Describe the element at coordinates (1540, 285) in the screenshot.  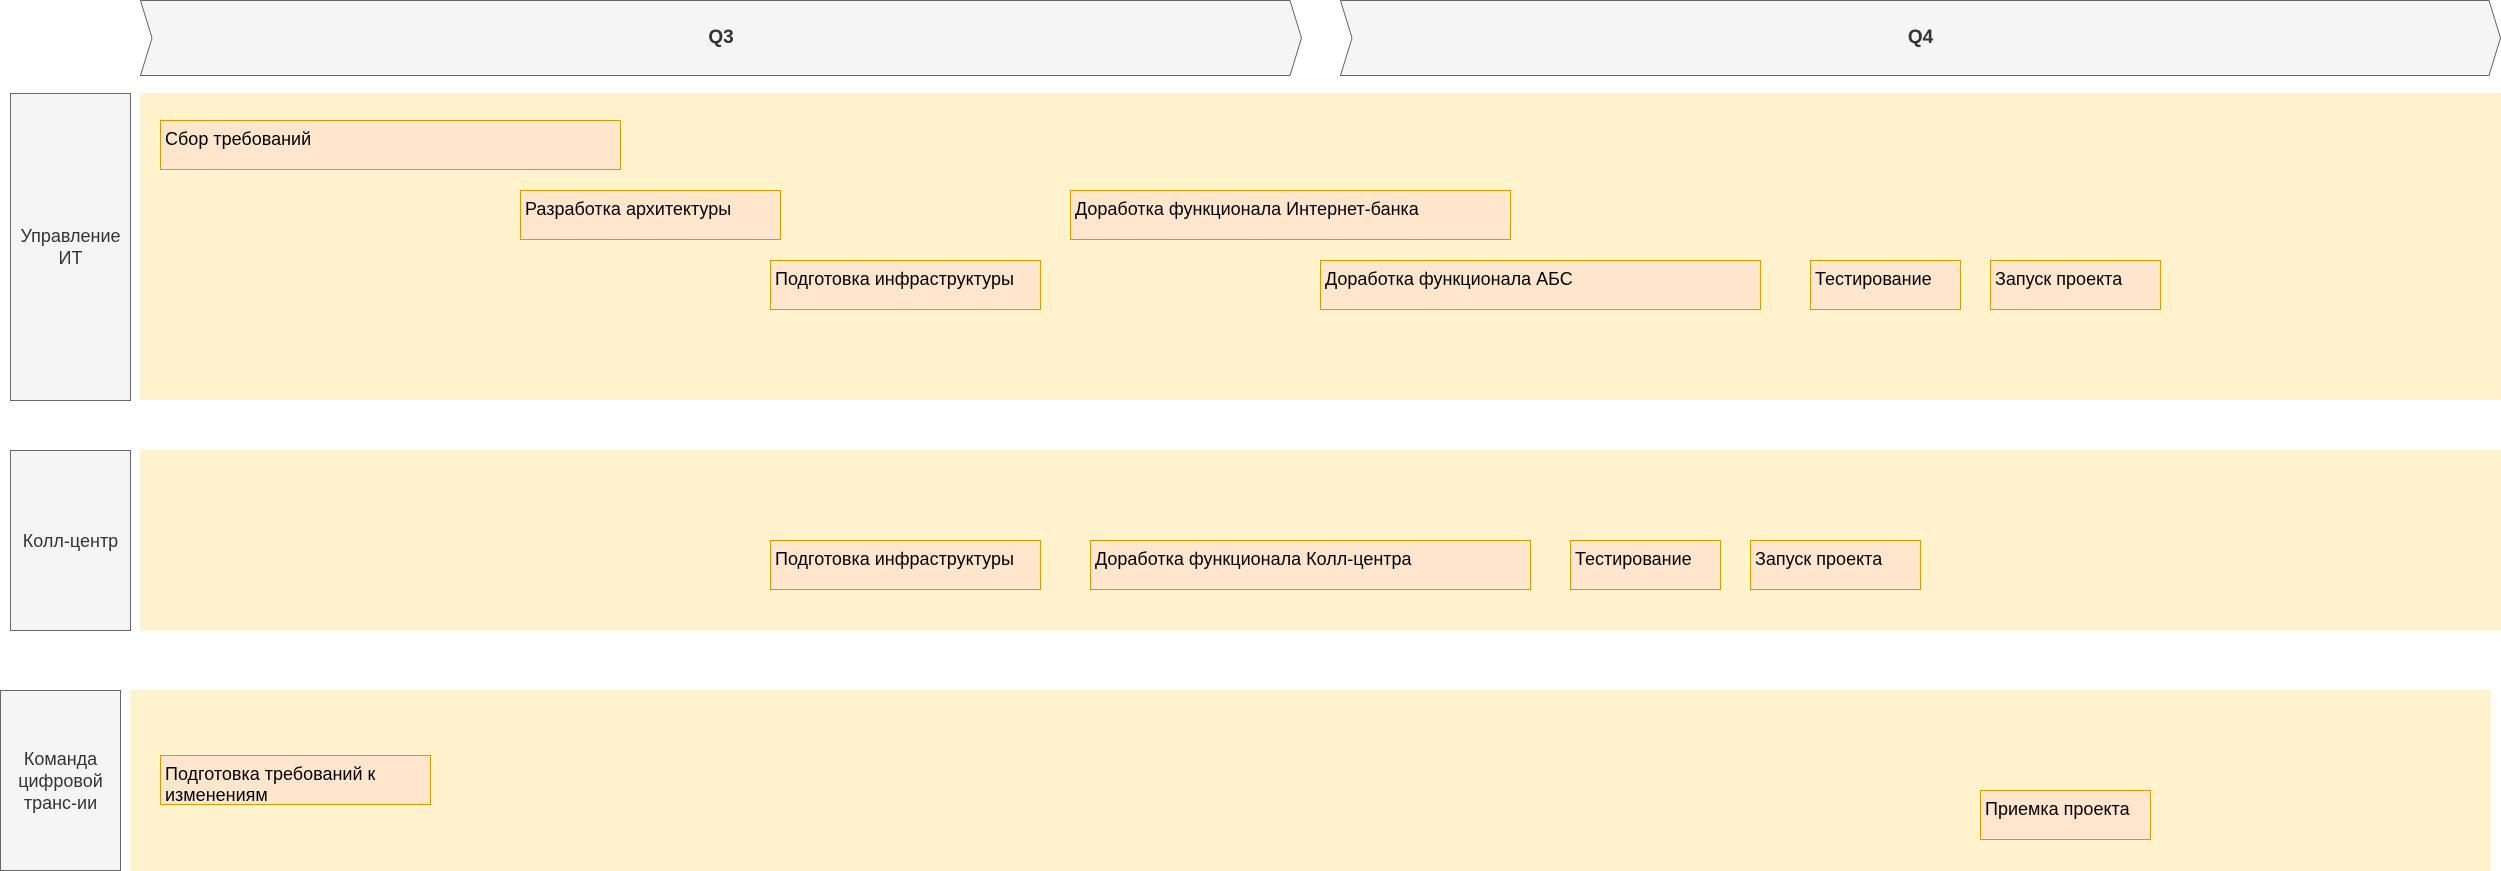
I see `task-it-abs: Доработка функционала АБС` at that location.